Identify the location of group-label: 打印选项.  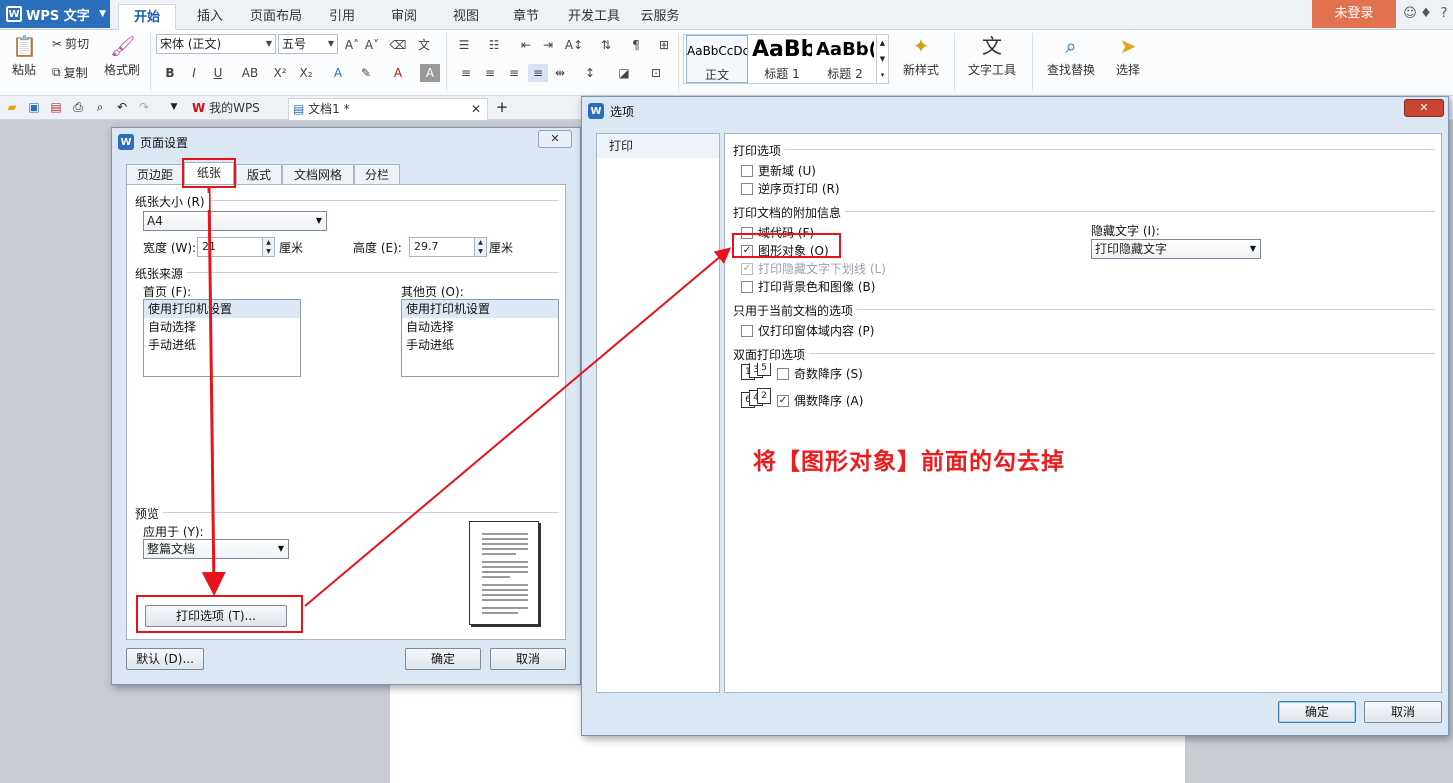
(759, 150).